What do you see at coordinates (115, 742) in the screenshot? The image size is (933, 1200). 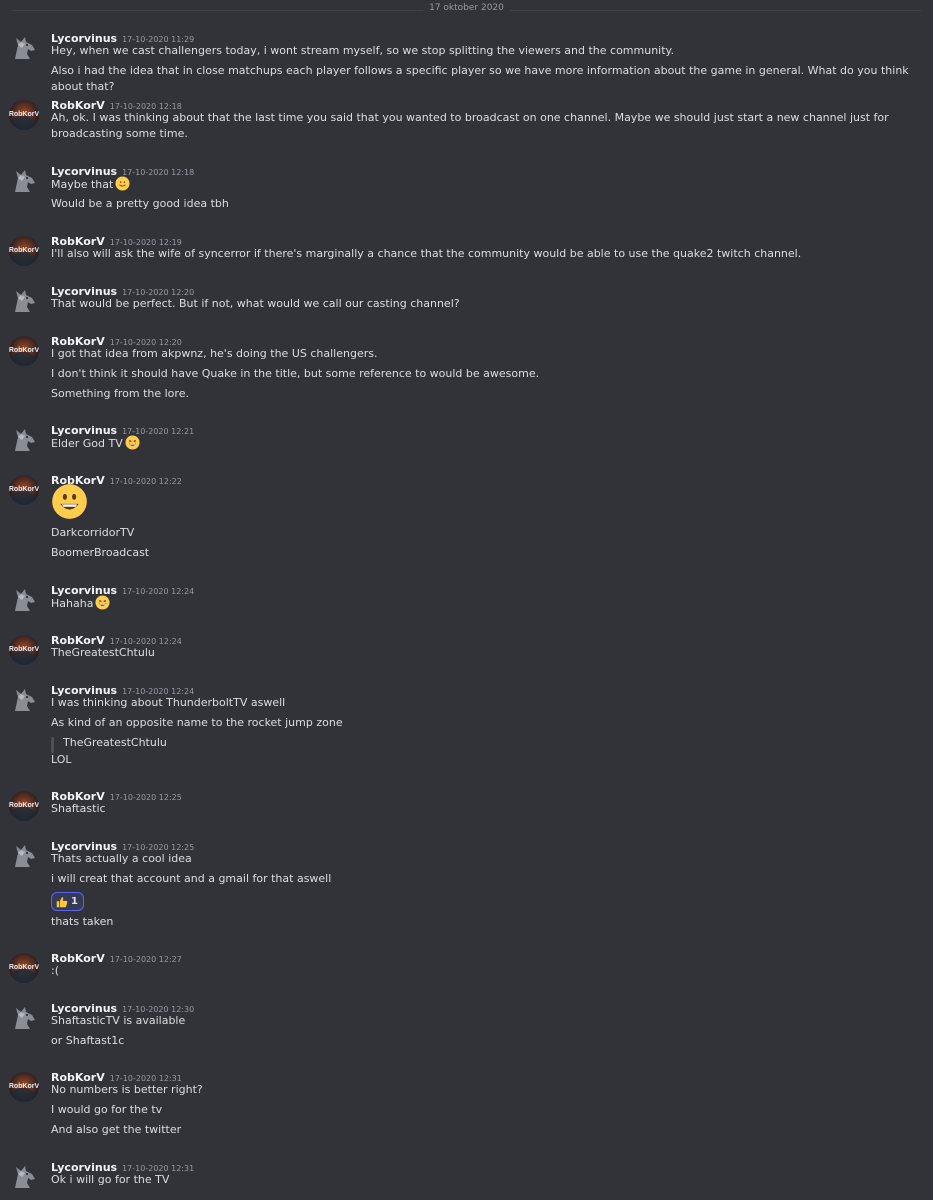 I see `quoted-text: TheGreatestChtulu` at bounding box center [115, 742].